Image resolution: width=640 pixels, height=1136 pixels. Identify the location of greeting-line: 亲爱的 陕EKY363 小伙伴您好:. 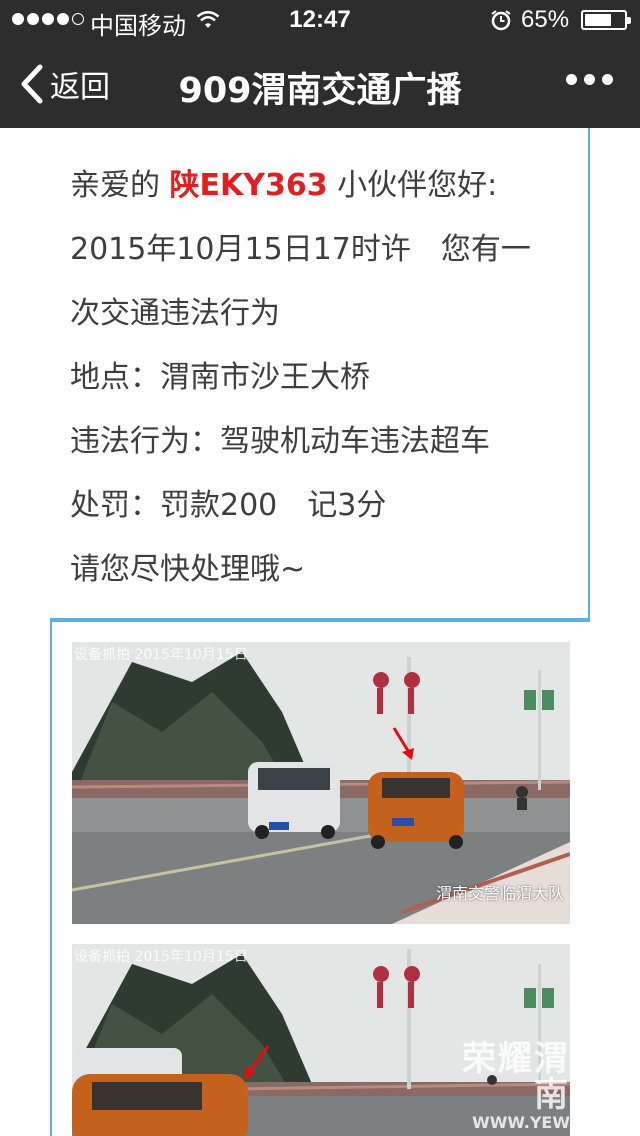
(283, 182).